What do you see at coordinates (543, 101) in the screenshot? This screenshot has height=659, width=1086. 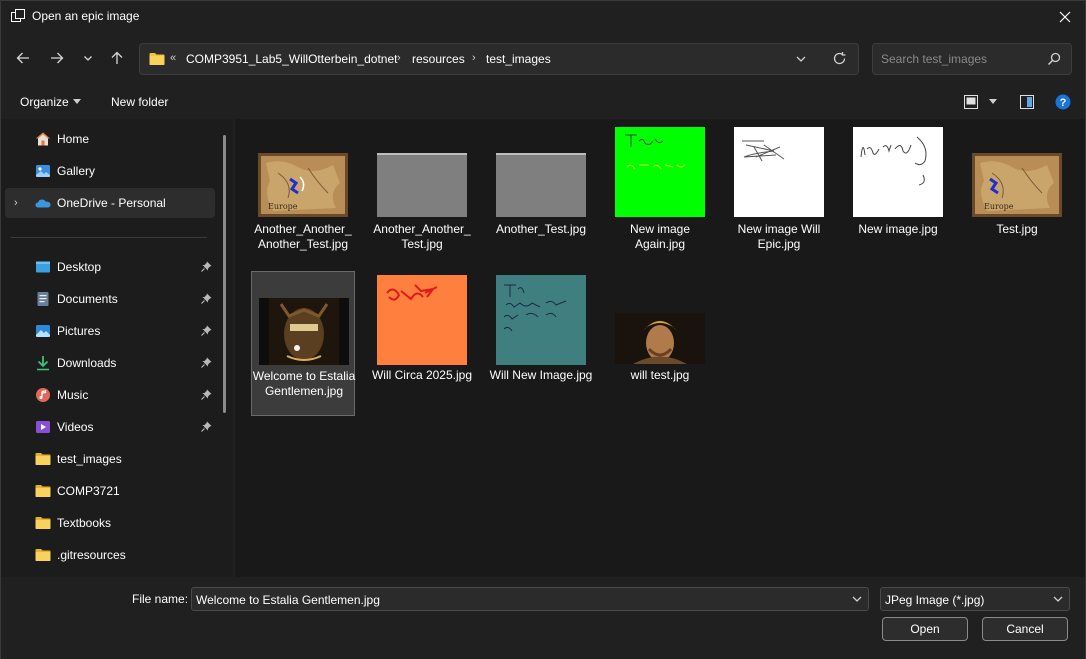 I see `command-bar: Organize New folder ?` at bounding box center [543, 101].